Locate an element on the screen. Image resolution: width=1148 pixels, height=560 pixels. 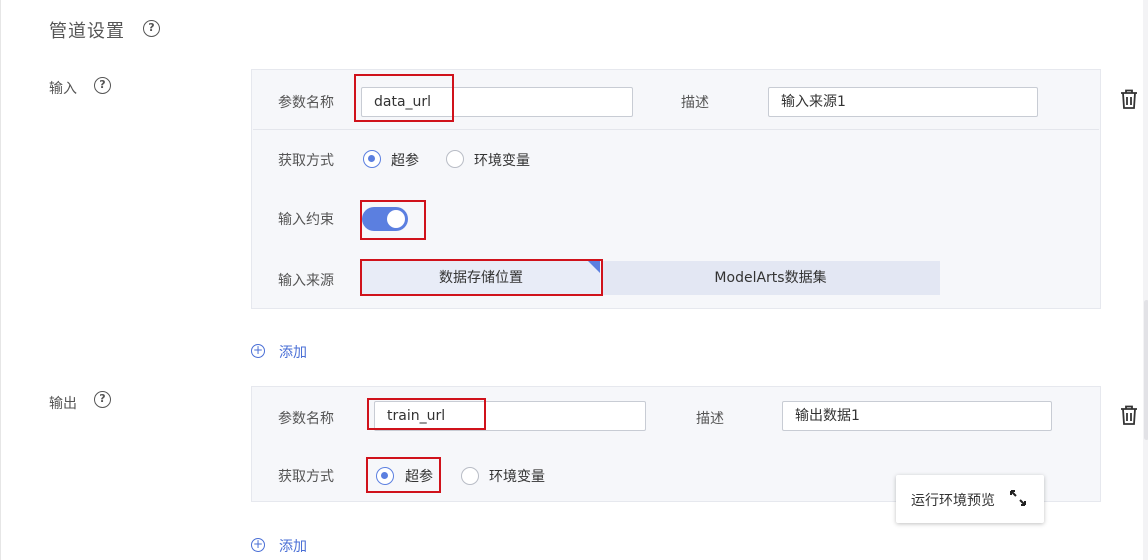
scrollbar-thumb is located at coordinates (1146, 370).